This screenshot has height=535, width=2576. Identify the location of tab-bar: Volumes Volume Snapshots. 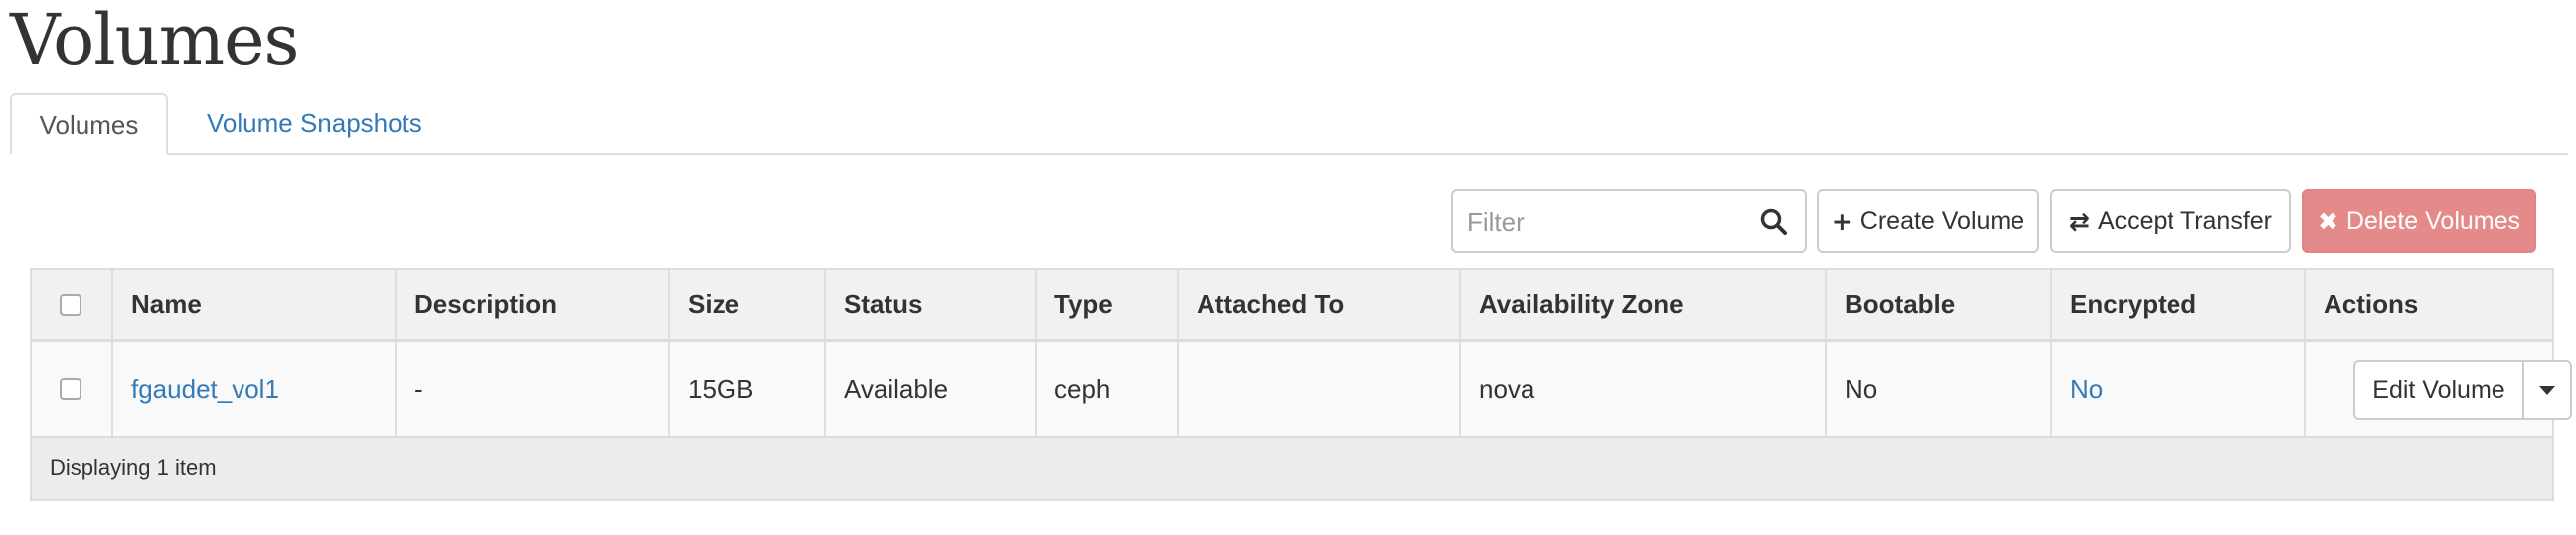
(1289, 124).